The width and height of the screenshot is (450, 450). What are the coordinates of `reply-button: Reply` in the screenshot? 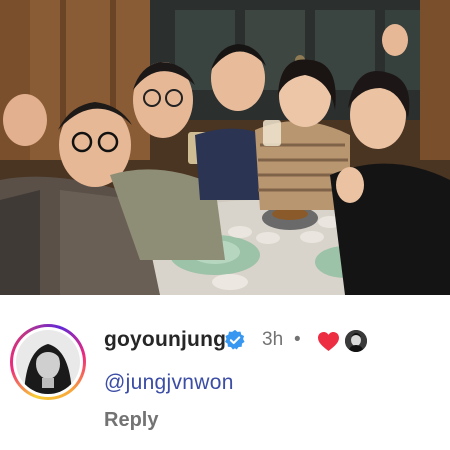 It's located at (131, 420).